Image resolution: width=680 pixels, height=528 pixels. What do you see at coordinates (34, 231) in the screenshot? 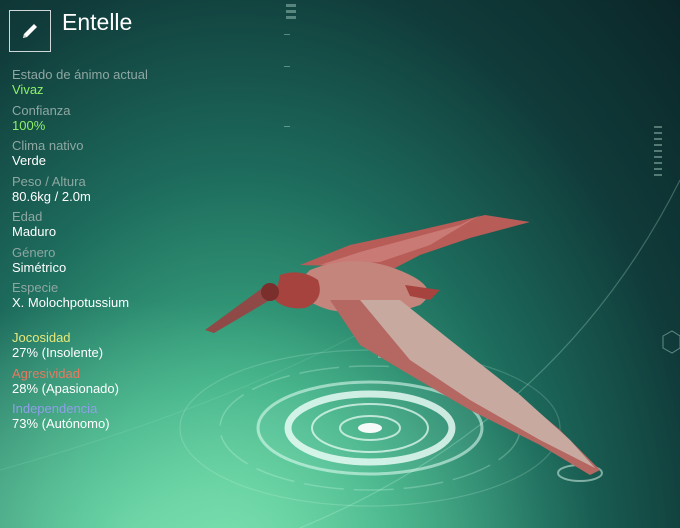
I see `stat-value: Maduro` at bounding box center [34, 231].